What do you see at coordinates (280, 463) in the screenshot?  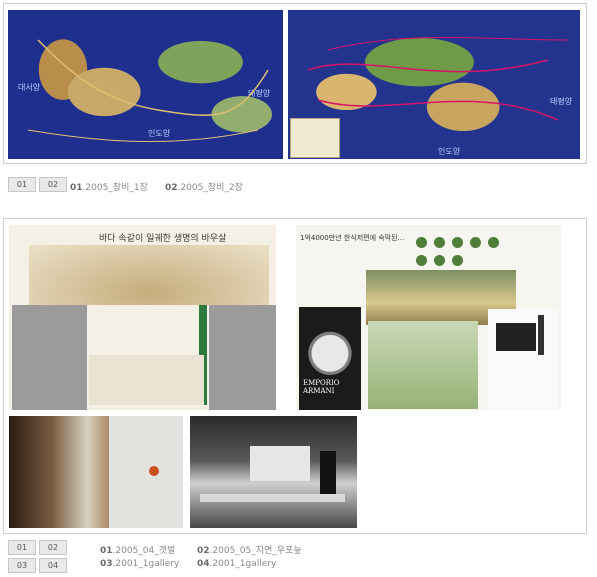 I see `display-screen` at bounding box center [280, 463].